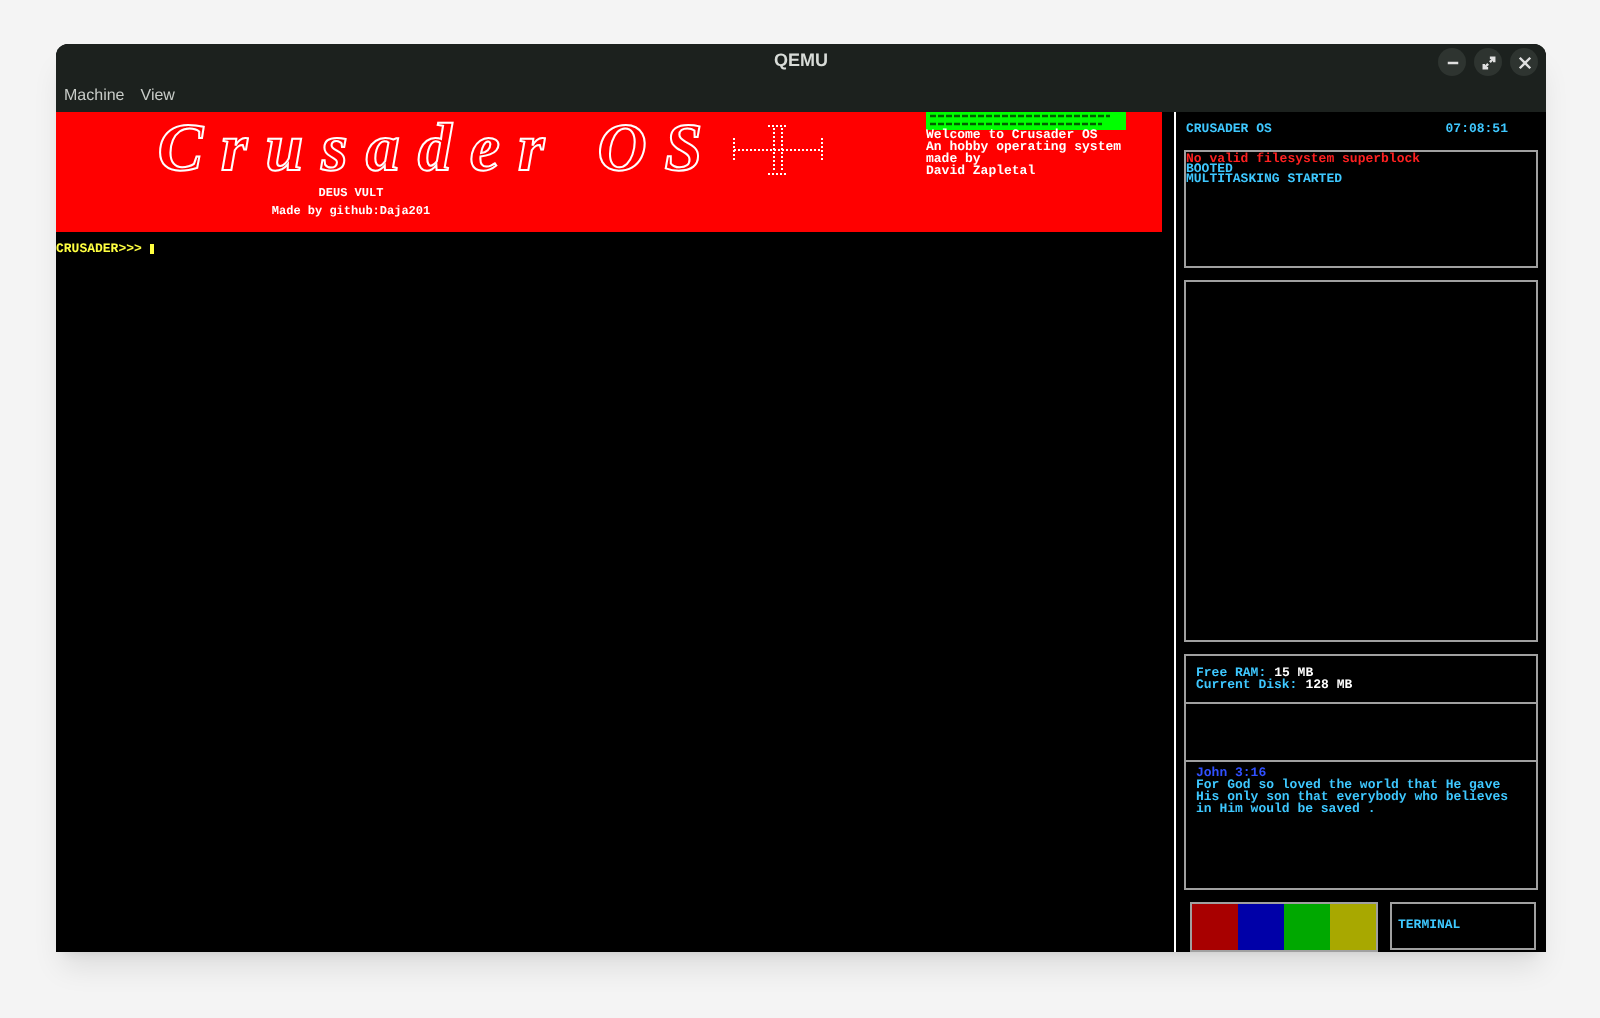 The image size is (1600, 1018). I want to click on maximize-button, so click(1488, 62).